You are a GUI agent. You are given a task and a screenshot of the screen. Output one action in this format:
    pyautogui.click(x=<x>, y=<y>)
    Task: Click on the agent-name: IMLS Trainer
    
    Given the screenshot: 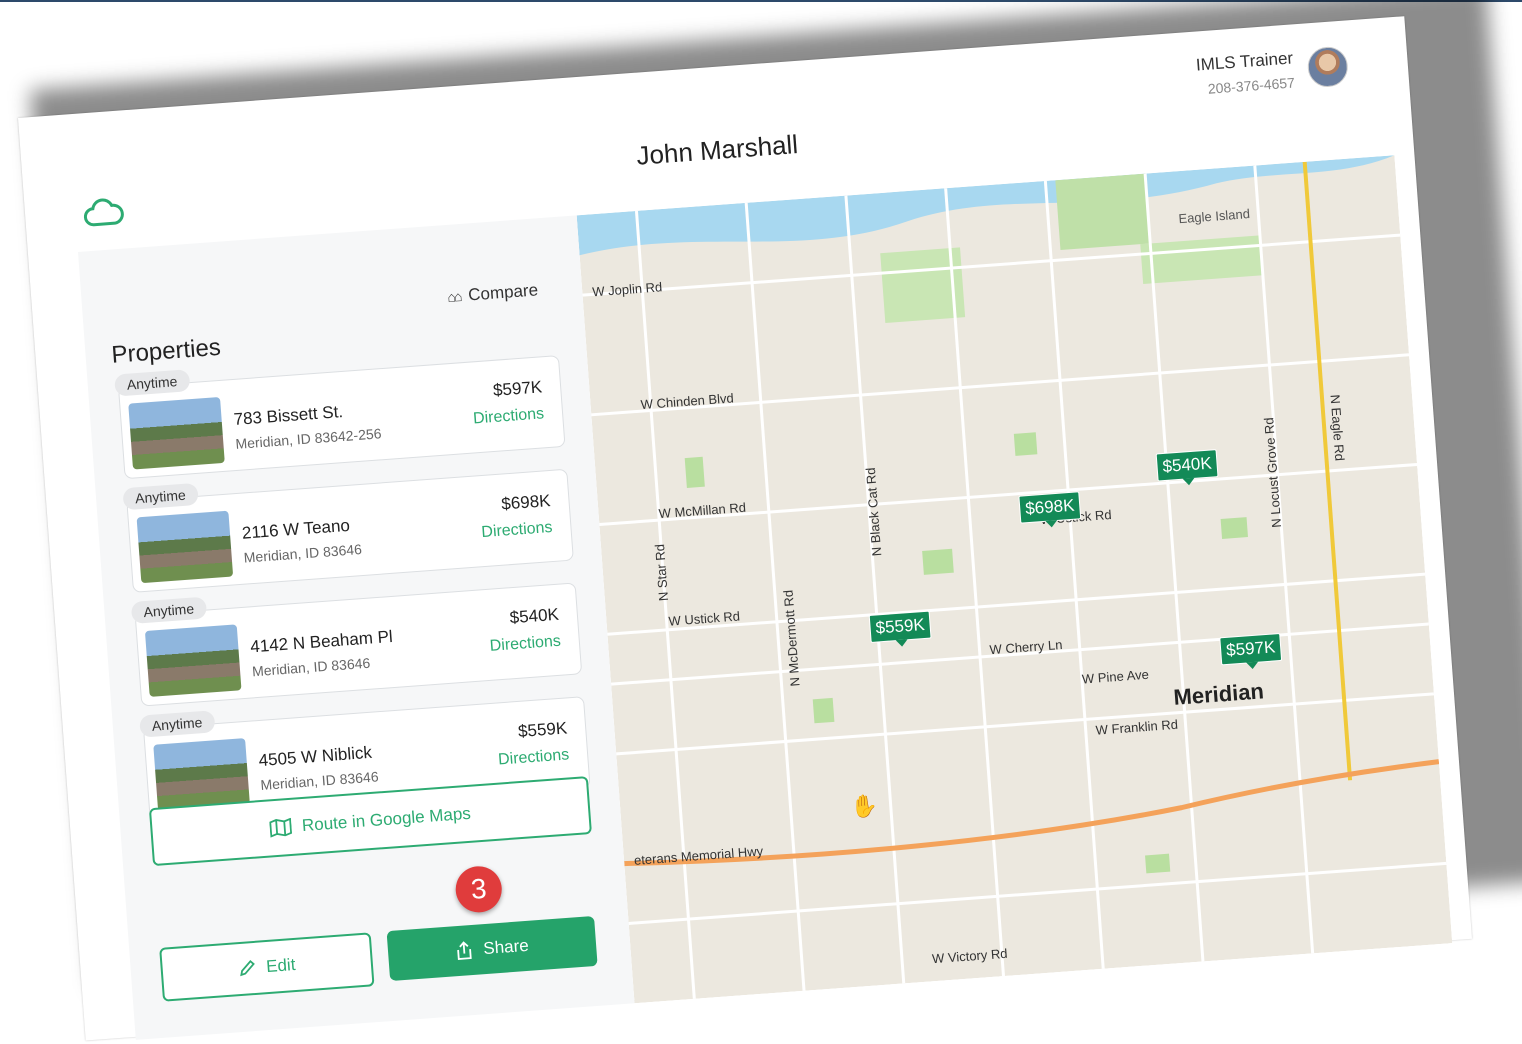 What is the action you would take?
    pyautogui.click(x=1244, y=61)
    